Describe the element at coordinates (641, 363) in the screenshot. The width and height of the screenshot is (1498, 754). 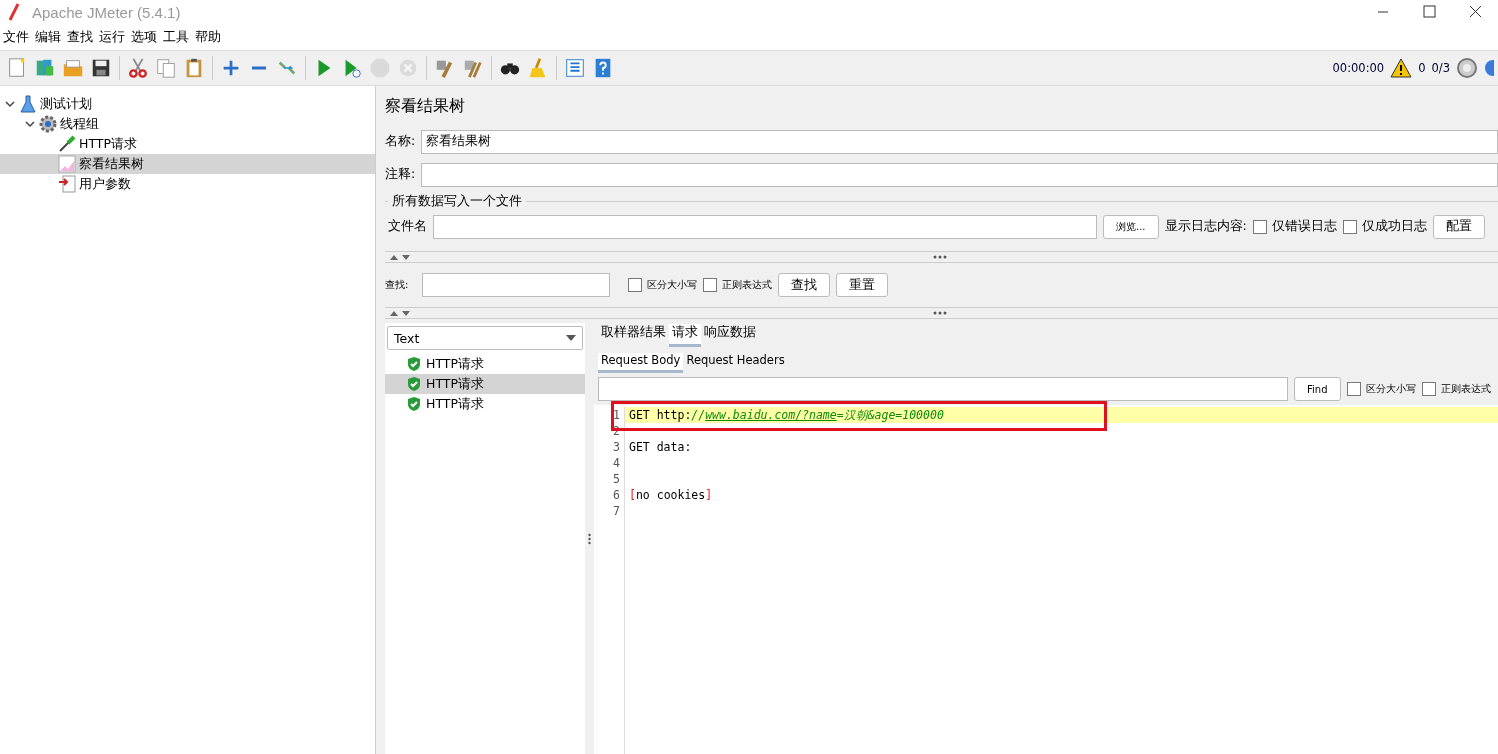
I see `tab: Request Body` at that location.